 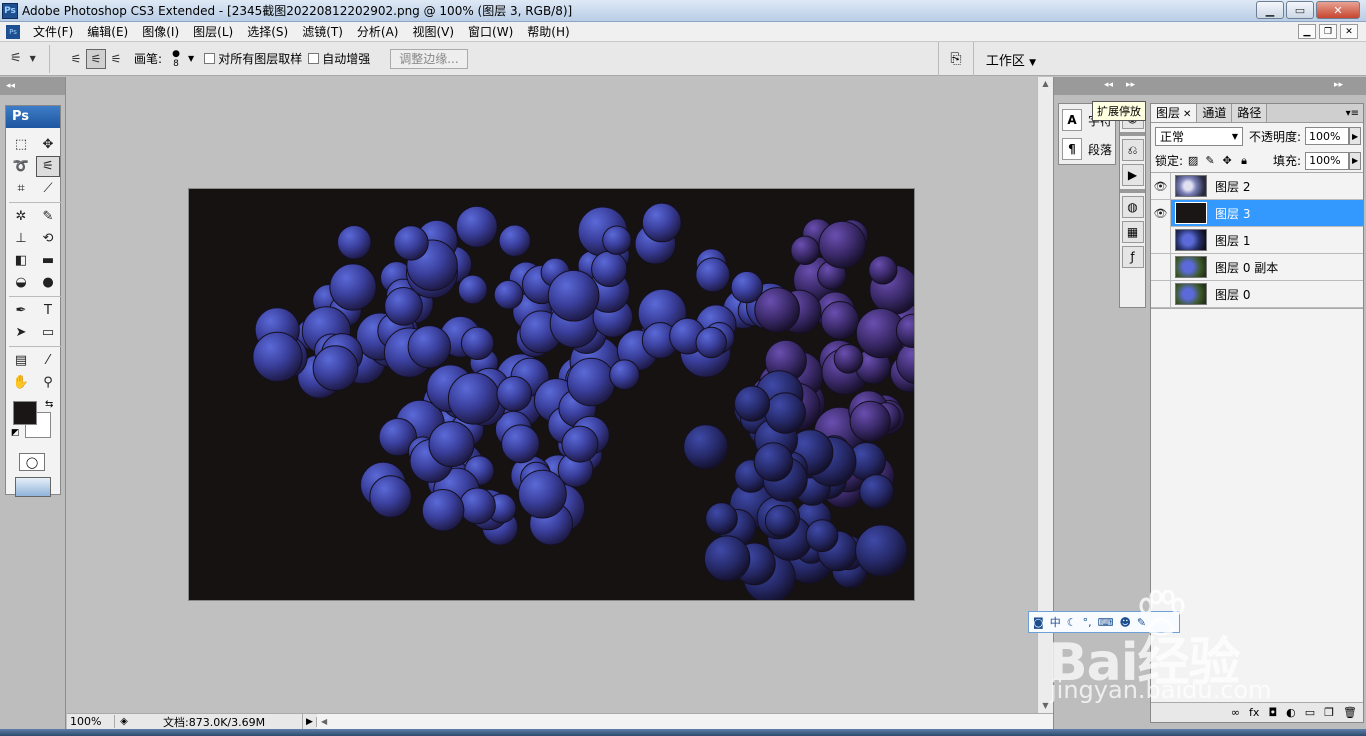 What do you see at coordinates (1232, 240) in the screenshot?
I see `layer-name: 图层 1` at bounding box center [1232, 240].